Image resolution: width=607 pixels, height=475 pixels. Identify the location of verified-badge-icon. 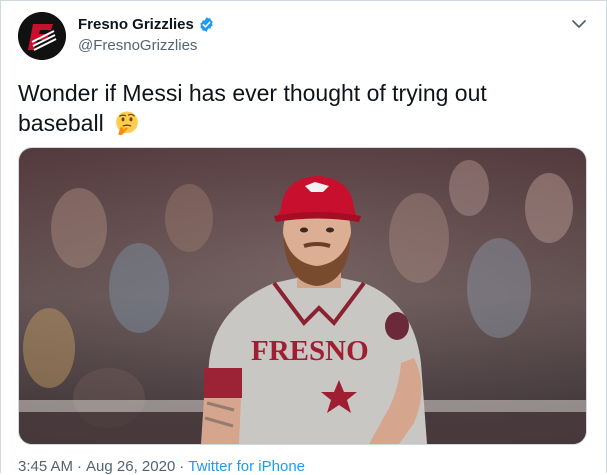
(206, 24).